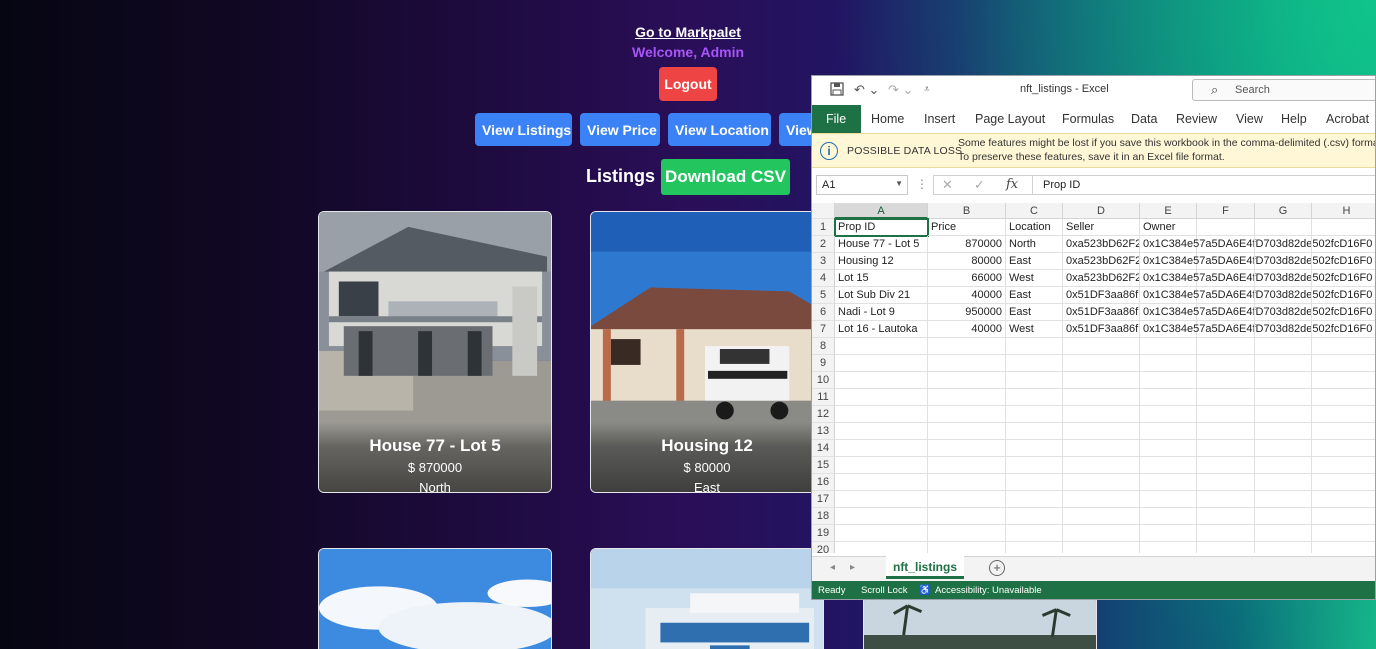 Image resolution: width=1376 pixels, height=649 pixels. I want to click on row-header: 2, so click(823, 244).